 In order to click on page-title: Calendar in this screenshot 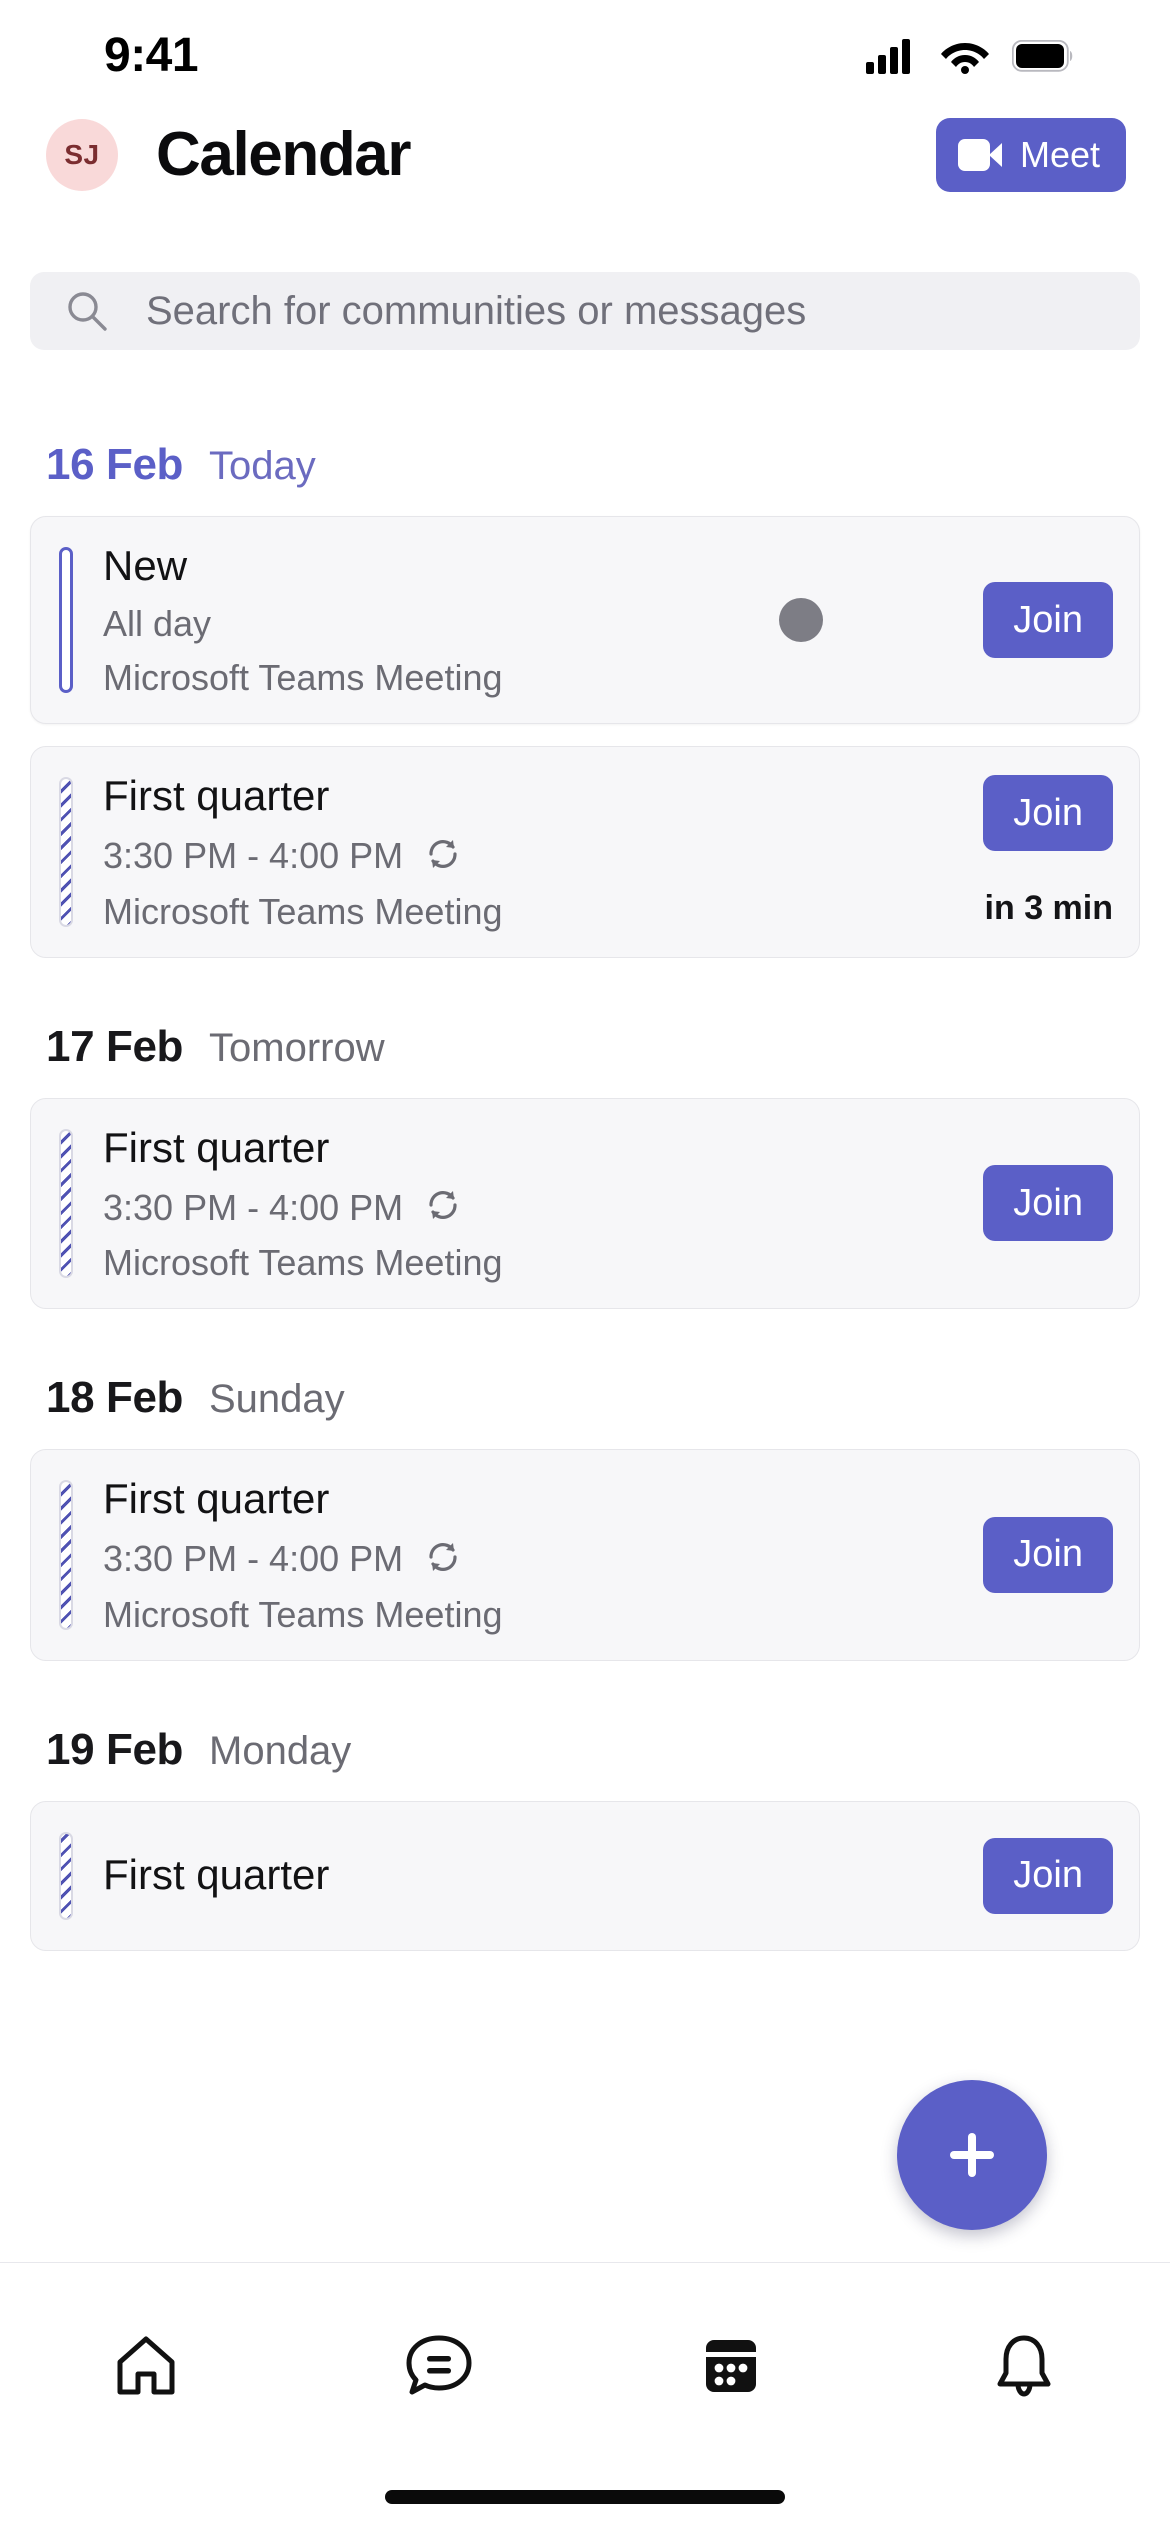, I will do `click(284, 154)`.